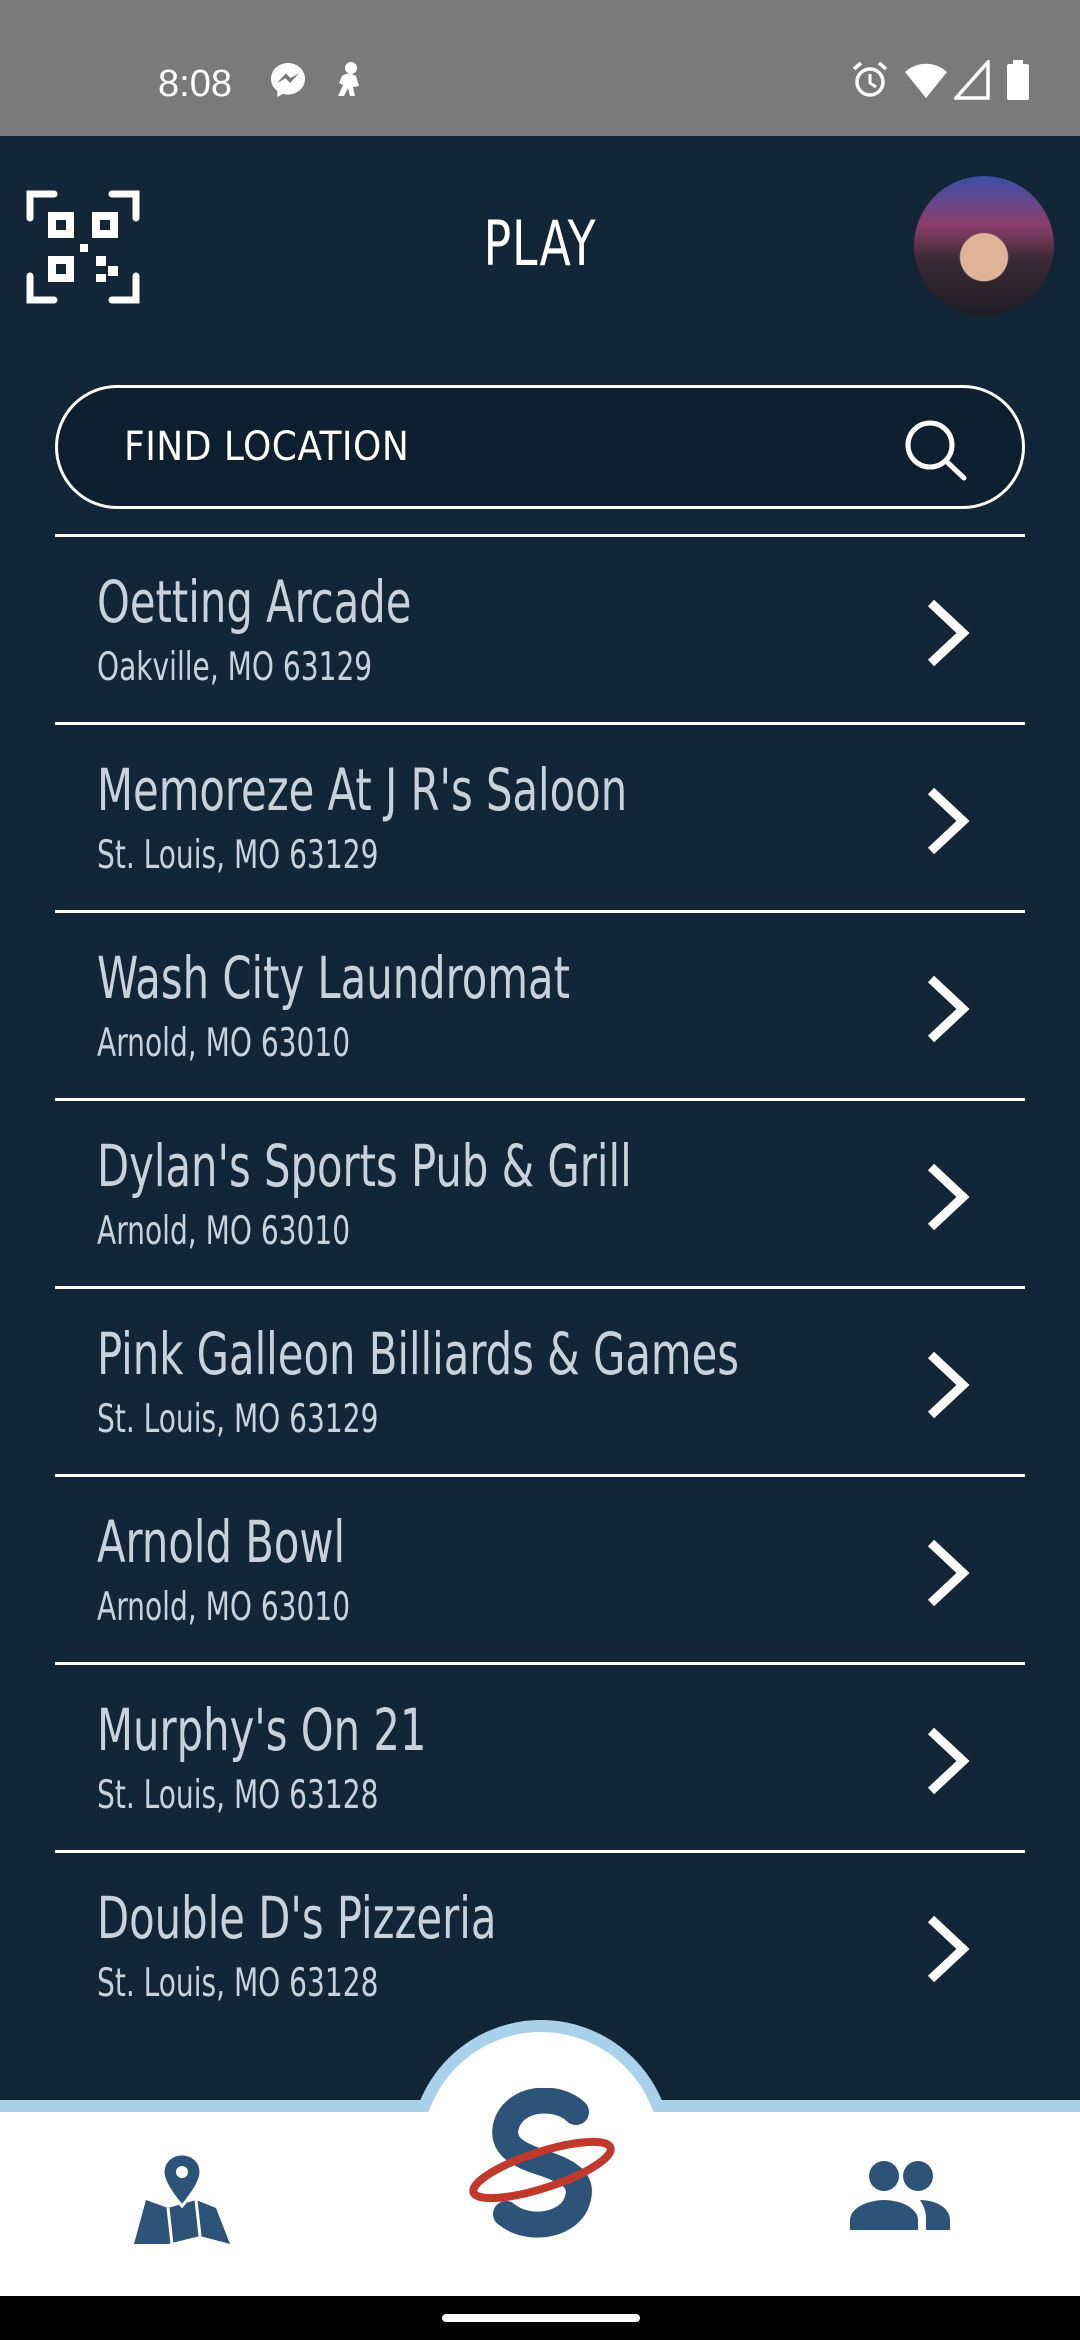  What do you see at coordinates (935, 449) in the screenshot?
I see `search-icon` at bounding box center [935, 449].